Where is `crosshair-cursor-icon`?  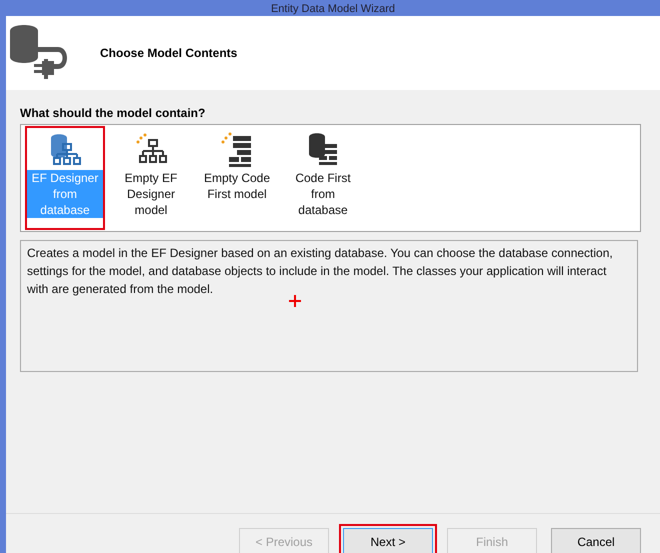
crosshair-cursor-icon is located at coordinates (295, 301).